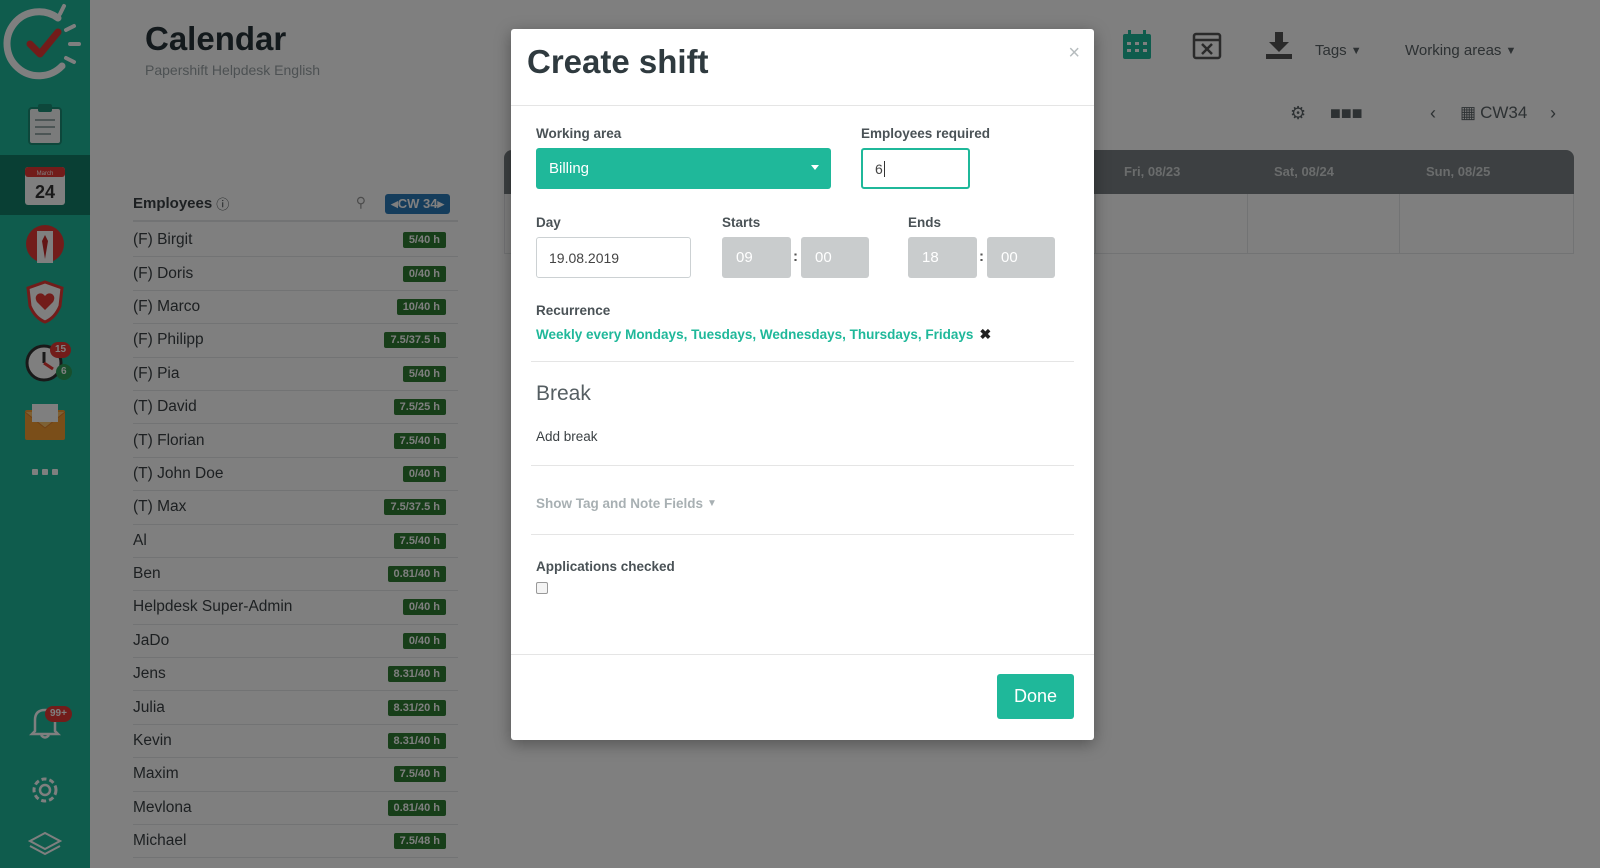  What do you see at coordinates (925, 222) in the screenshot?
I see `ends-label: Ends` at bounding box center [925, 222].